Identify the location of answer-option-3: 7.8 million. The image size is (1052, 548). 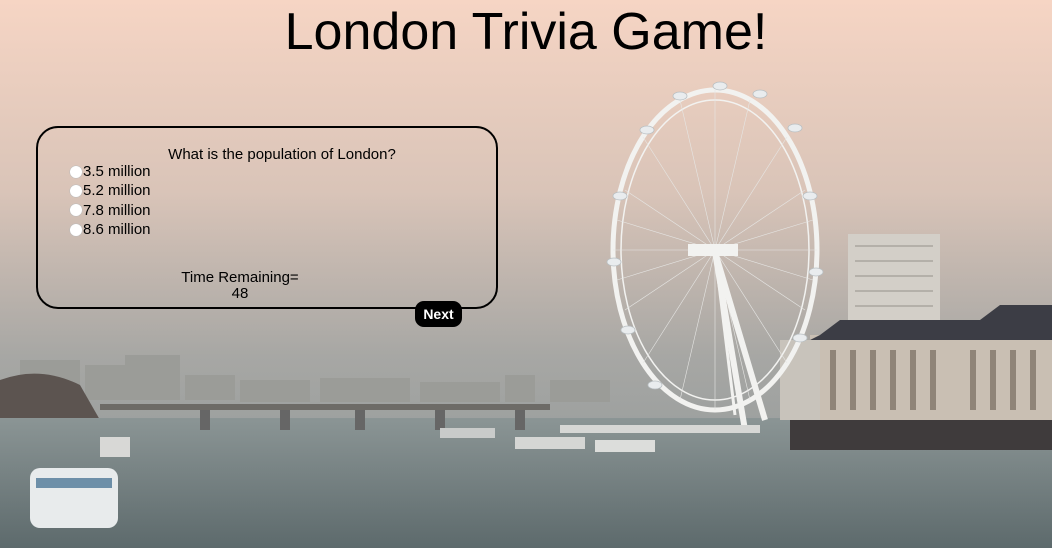
(110, 210).